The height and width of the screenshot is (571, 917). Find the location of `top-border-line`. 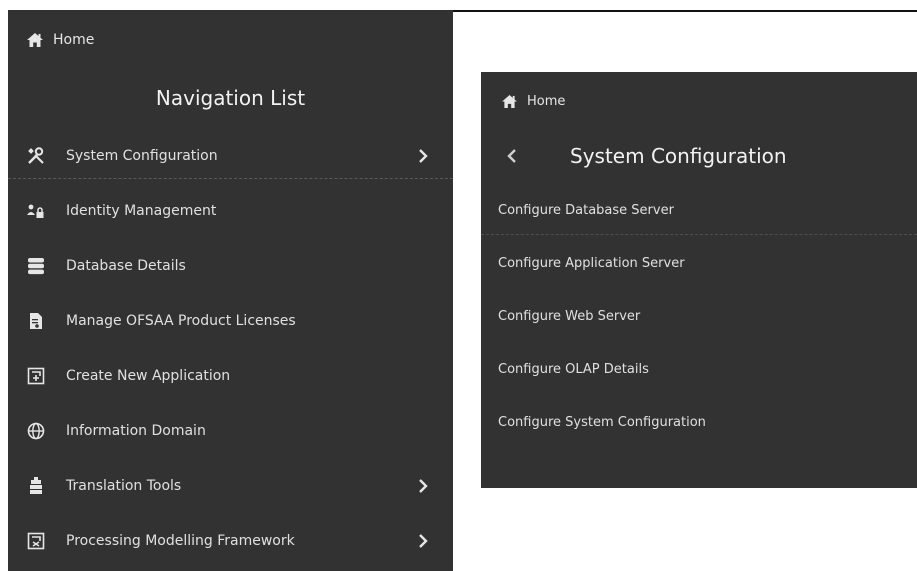

top-border-line is located at coordinates (685, 11).